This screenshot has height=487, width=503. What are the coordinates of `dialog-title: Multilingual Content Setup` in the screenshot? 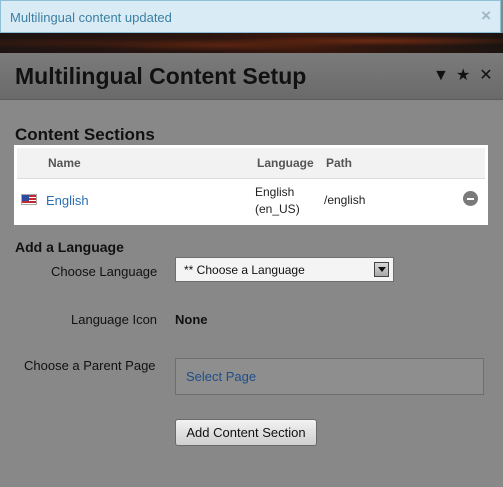 It's located at (161, 76).